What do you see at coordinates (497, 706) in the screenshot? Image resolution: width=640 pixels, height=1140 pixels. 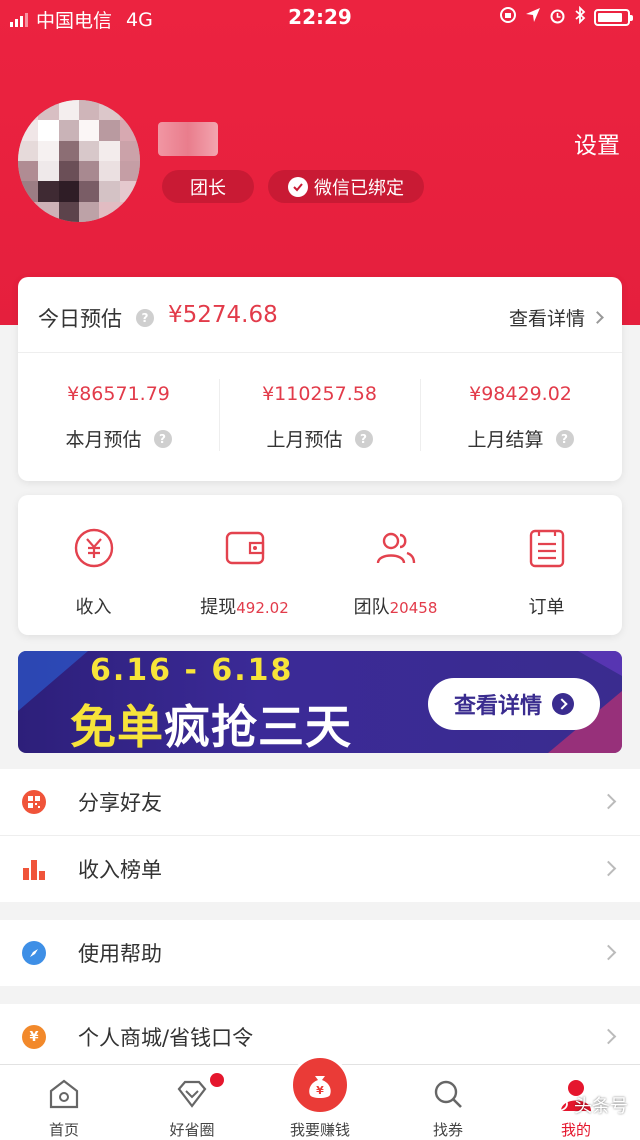 I see `banner-button-label: 查看详情` at bounding box center [497, 706].